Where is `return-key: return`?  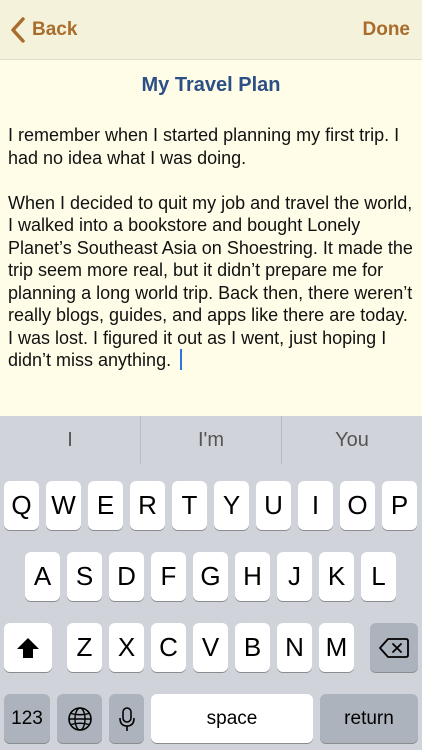
return-key: return is located at coordinates (369, 718).